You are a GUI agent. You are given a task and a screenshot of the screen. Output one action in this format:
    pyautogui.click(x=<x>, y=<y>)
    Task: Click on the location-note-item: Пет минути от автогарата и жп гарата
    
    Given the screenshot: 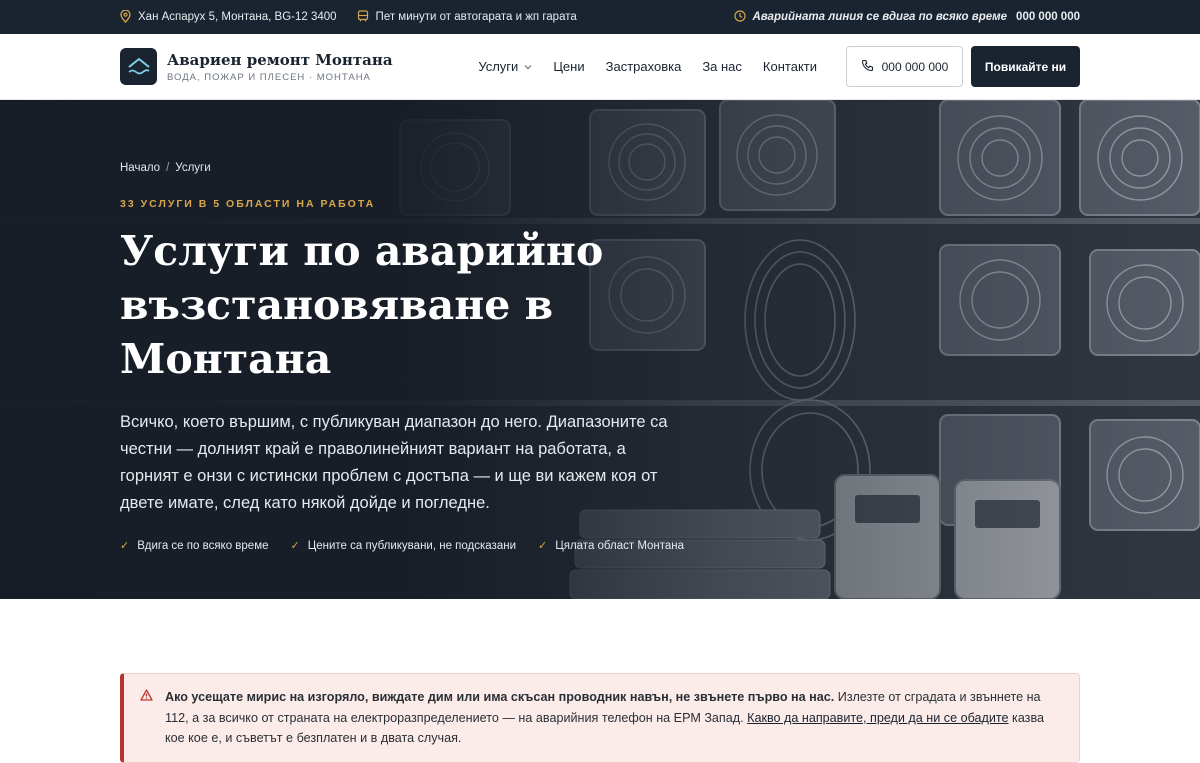 What is the action you would take?
    pyautogui.click(x=467, y=17)
    